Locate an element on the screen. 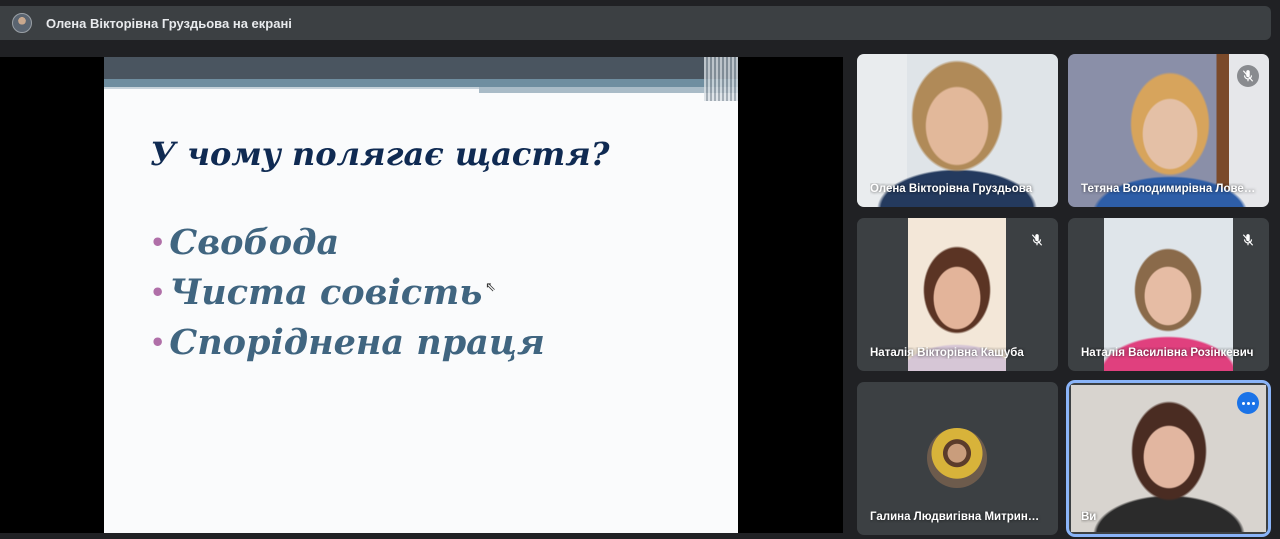  presentation-banner: Олена Вікторівна Груздьова на екрані is located at coordinates (635, 23).